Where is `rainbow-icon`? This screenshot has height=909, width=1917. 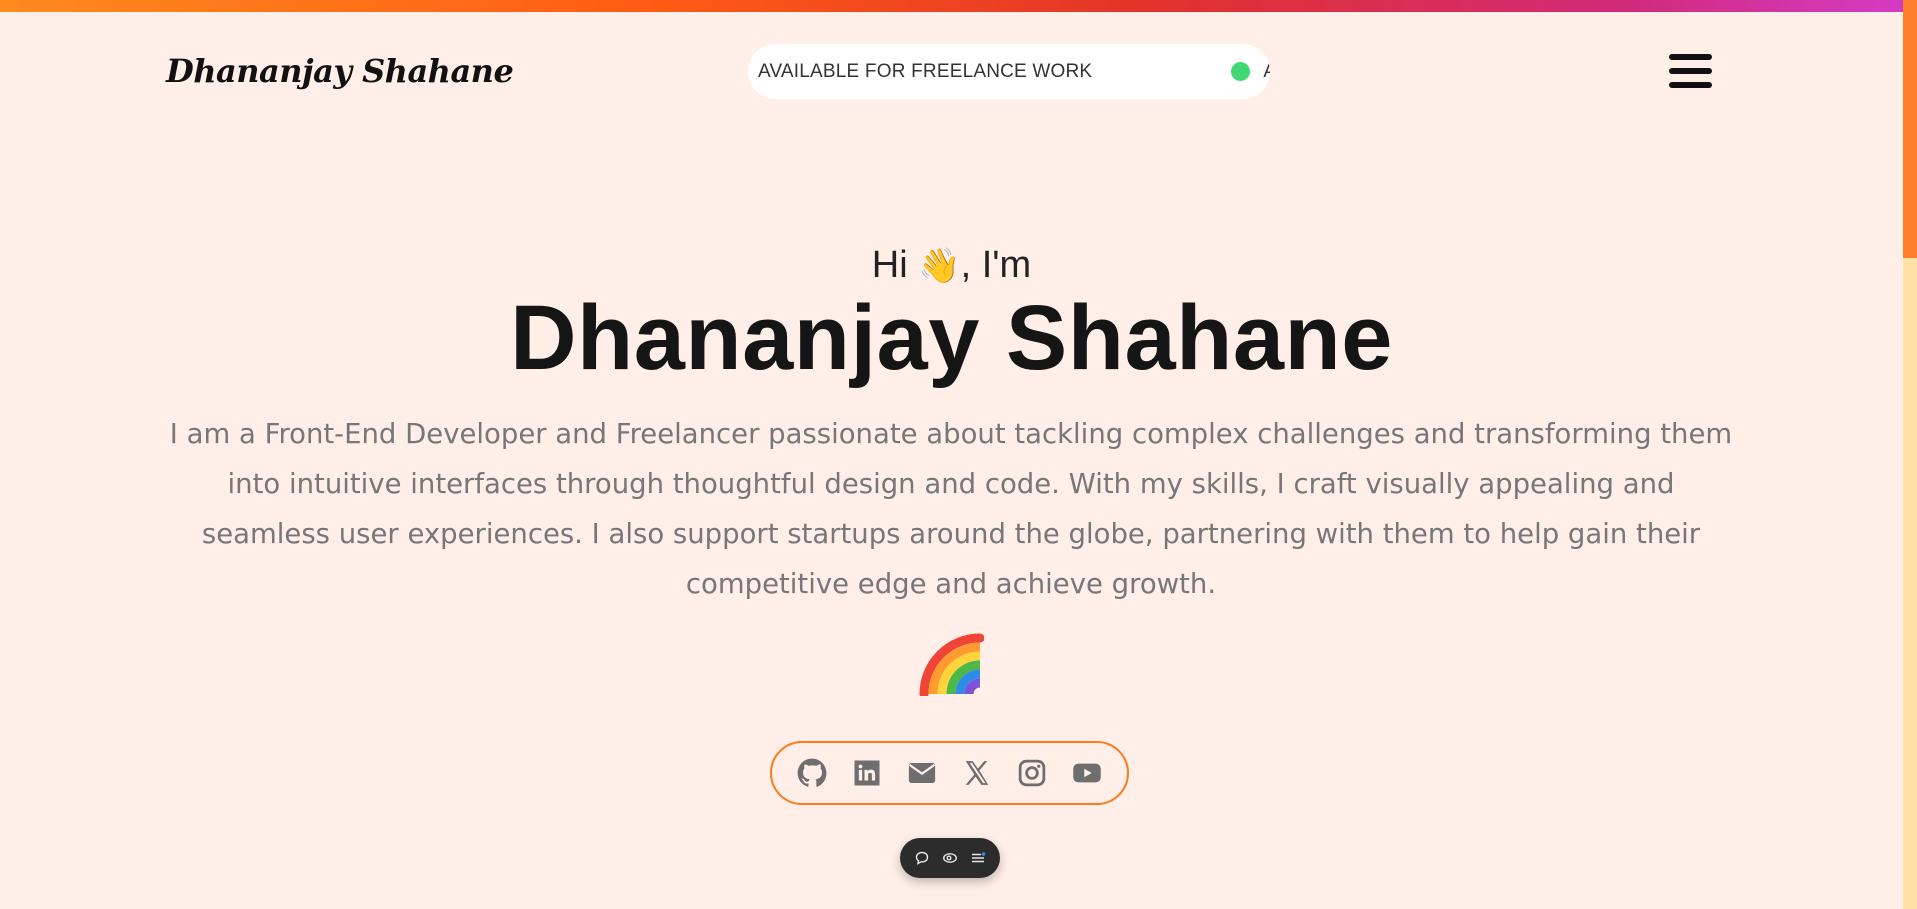
rainbow-icon is located at coordinates (951, 665).